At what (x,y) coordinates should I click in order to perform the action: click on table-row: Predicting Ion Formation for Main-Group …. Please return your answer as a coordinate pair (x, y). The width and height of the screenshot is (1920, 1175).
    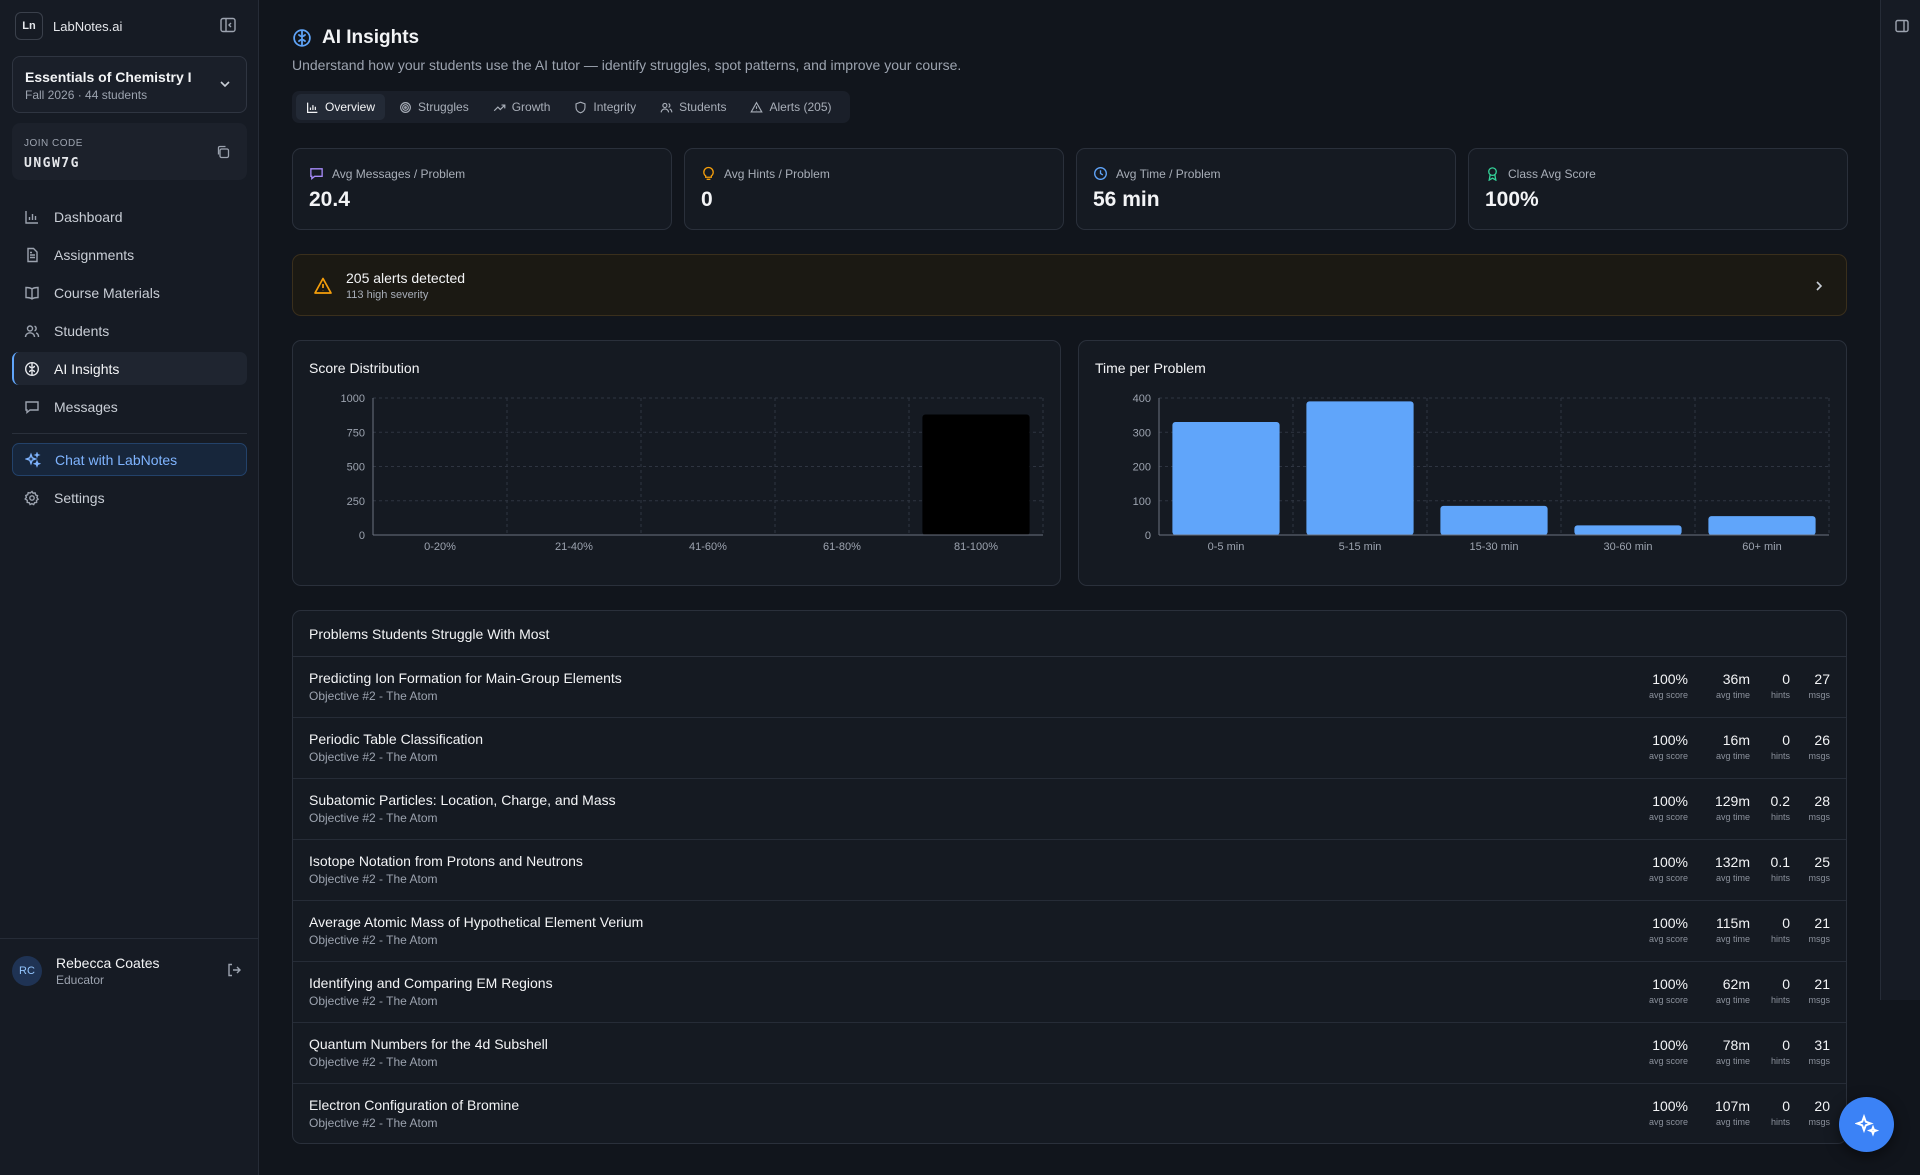
    Looking at the image, I should click on (1069, 687).